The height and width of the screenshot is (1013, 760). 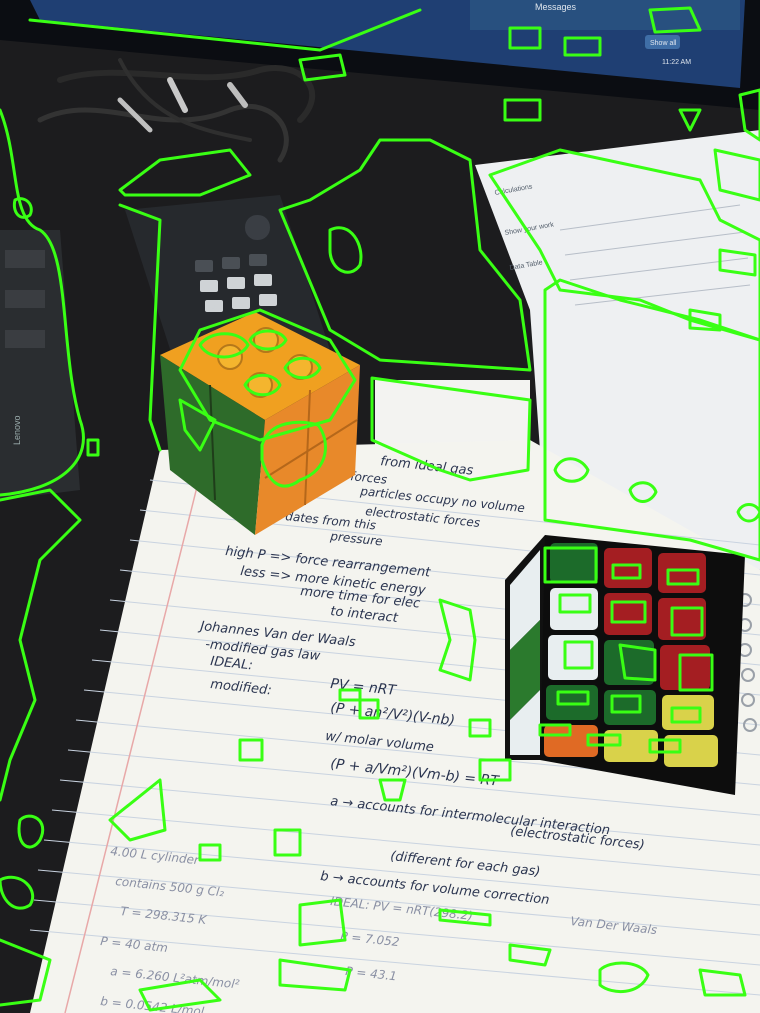 What do you see at coordinates (241, 304) in the screenshot?
I see `calc-key-5: 5` at bounding box center [241, 304].